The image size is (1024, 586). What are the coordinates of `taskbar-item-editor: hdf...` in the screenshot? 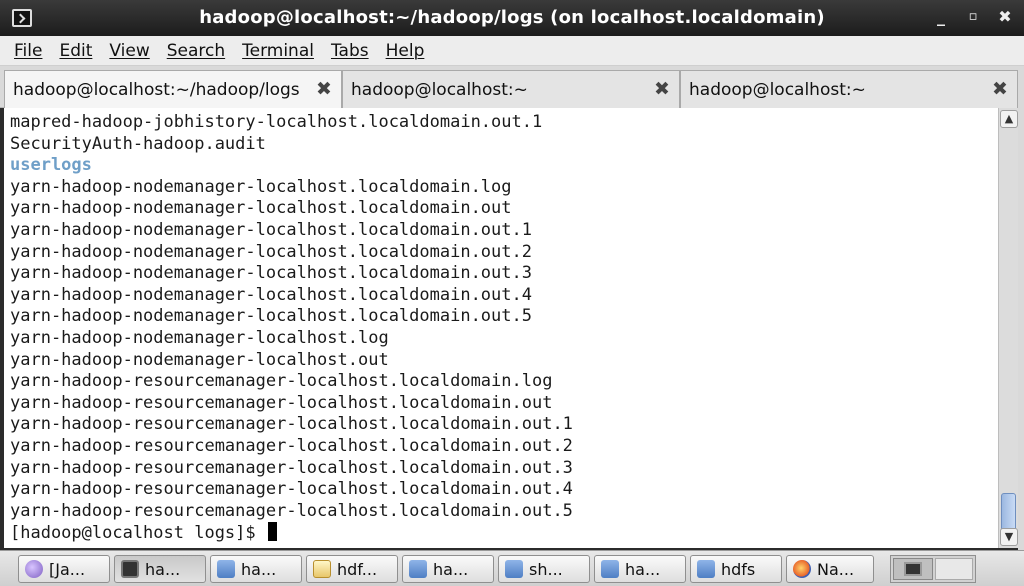 It's located at (352, 569).